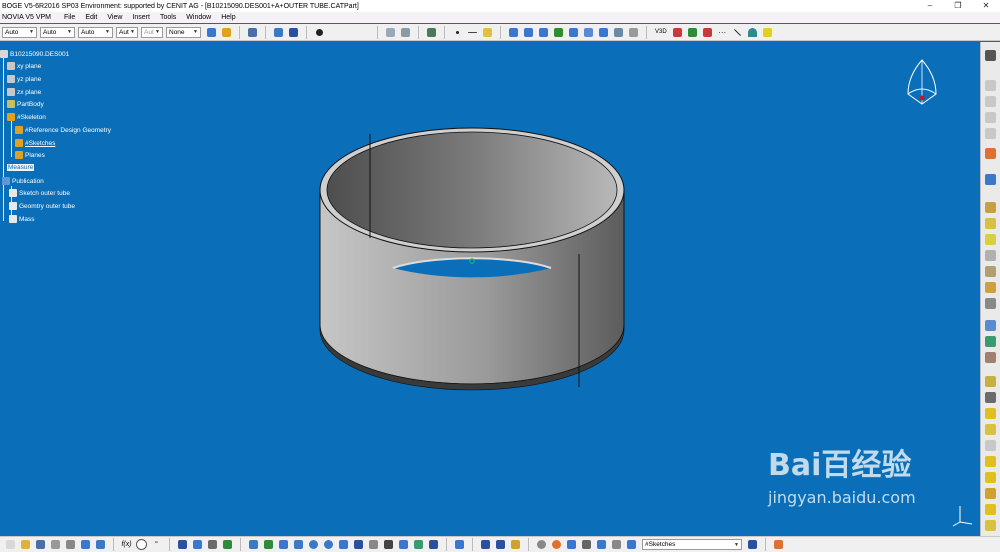 This screenshot has height=552, width=1000. What do you see at coordinates (227, 544) in the screenshot?
I see `wizard-icon` at bounding box center [227, 544].